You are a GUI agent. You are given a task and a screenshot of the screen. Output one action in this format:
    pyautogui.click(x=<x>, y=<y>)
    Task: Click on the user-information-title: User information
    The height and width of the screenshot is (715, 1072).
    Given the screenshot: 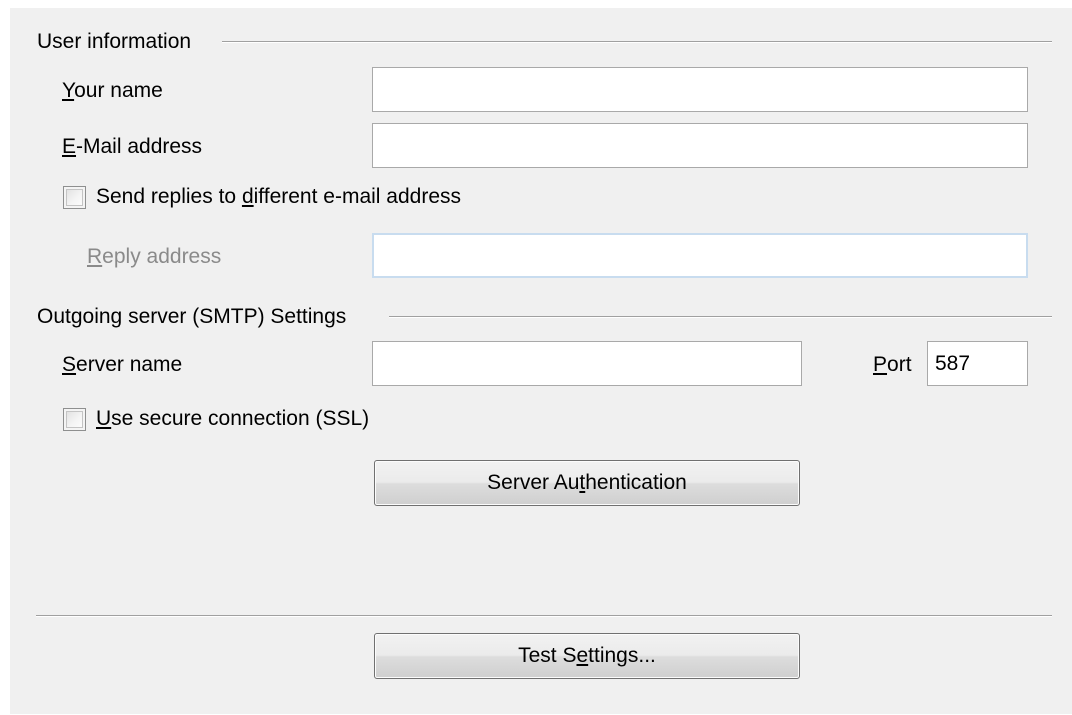 What is the action you would take?
    pyautogui.click(x=114, y=41)
    